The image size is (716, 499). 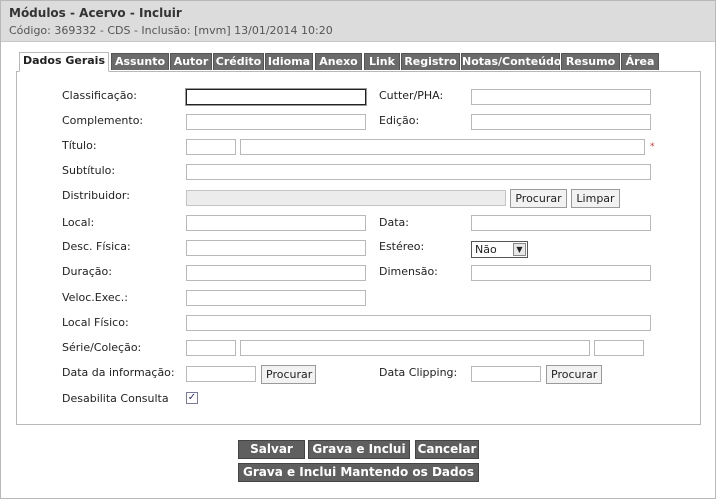 I want to click on serie-label: Série/Coleção:, so click(x=102, y=347).